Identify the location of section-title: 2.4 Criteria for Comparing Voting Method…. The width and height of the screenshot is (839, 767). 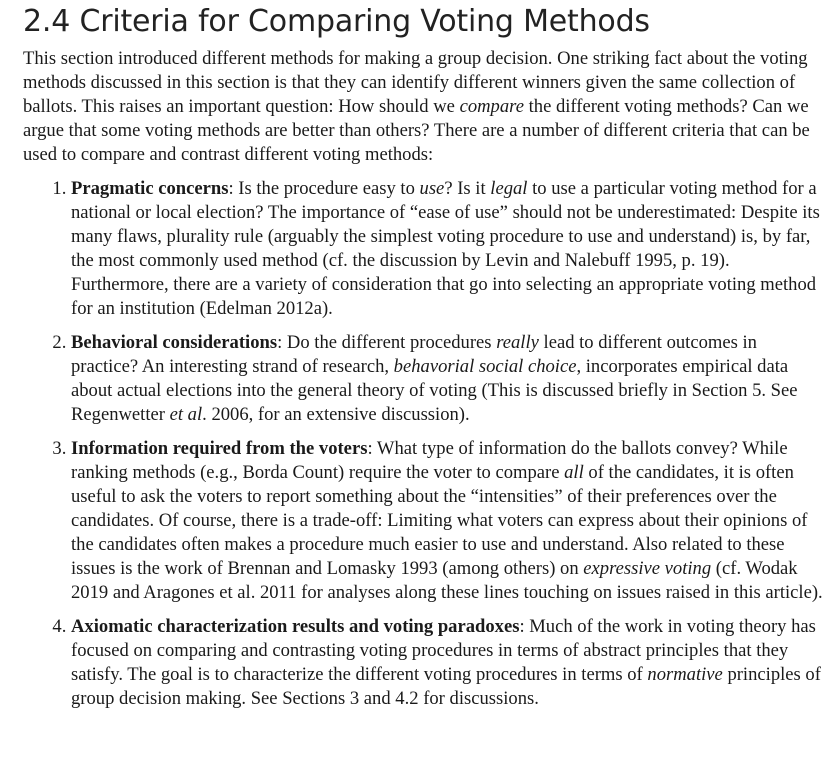
(336, 21).